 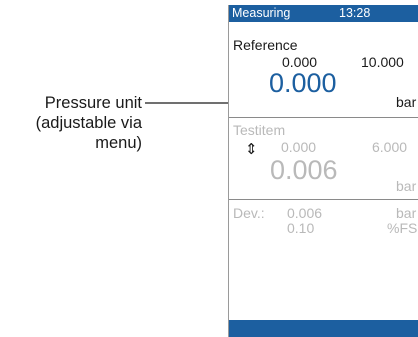 I want to click on testitem-toggle-icon: ⇕, so click(x=251, y=149).